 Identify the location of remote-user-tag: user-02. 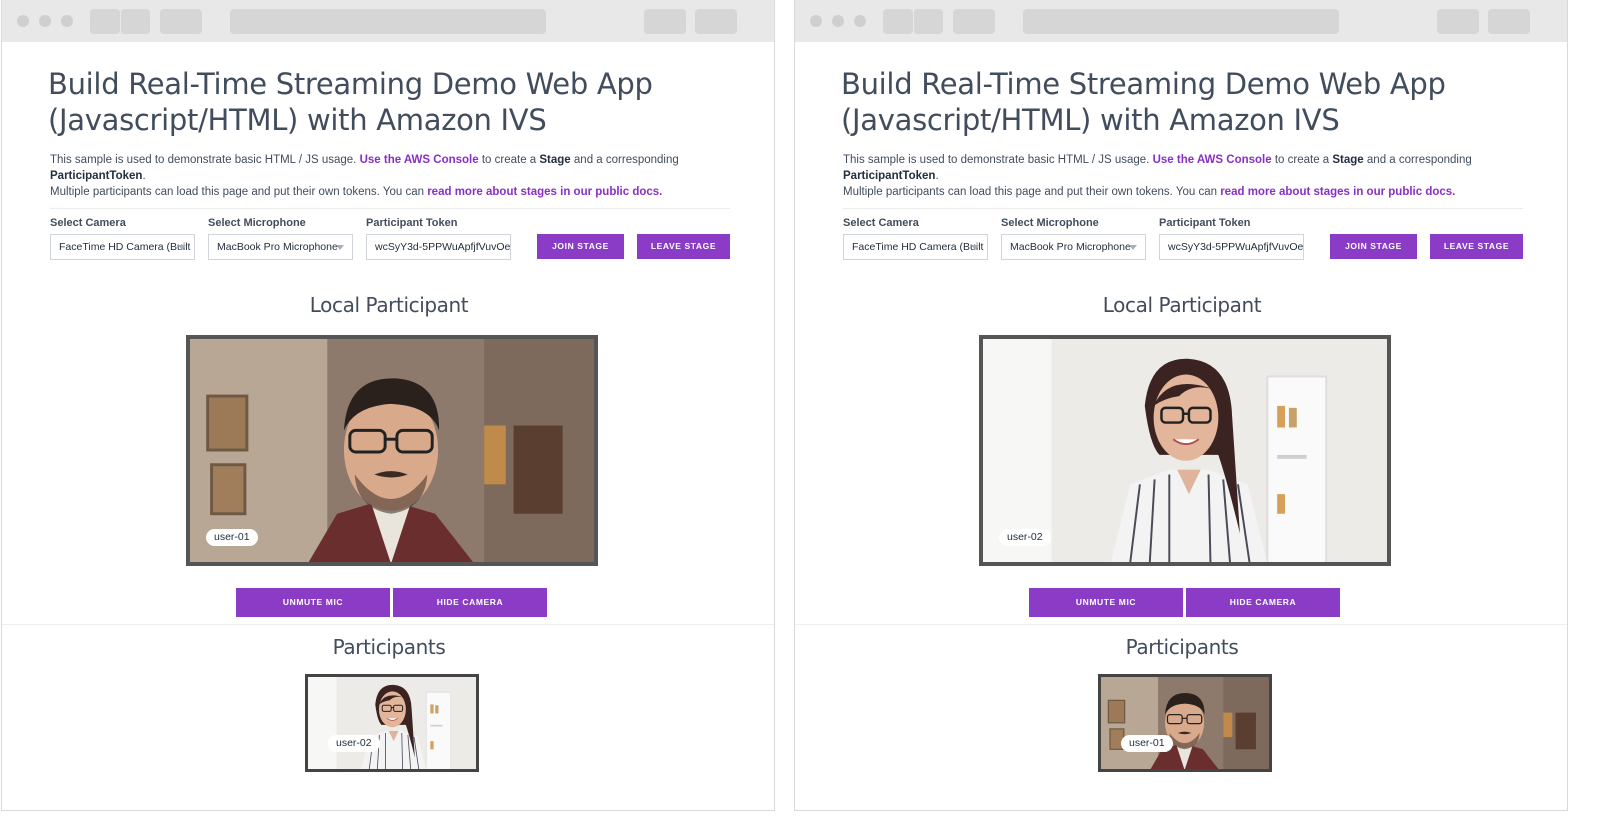
(354, 743).